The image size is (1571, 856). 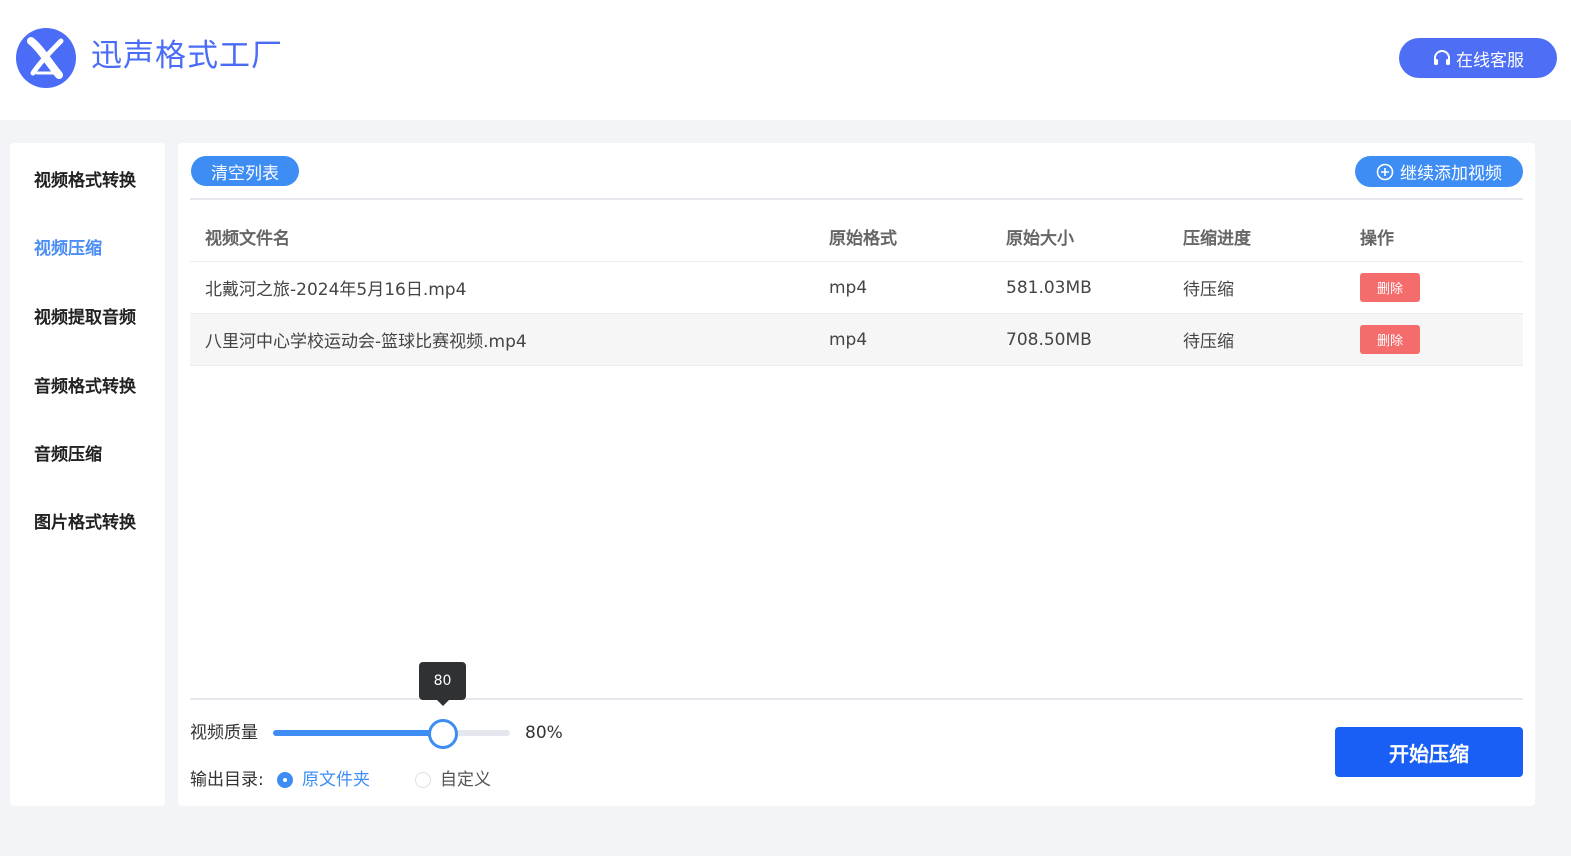 What do you see at coordinates (443, 734) in the screenshot?
I see `slider-handle` at bounding box center [443, 734].